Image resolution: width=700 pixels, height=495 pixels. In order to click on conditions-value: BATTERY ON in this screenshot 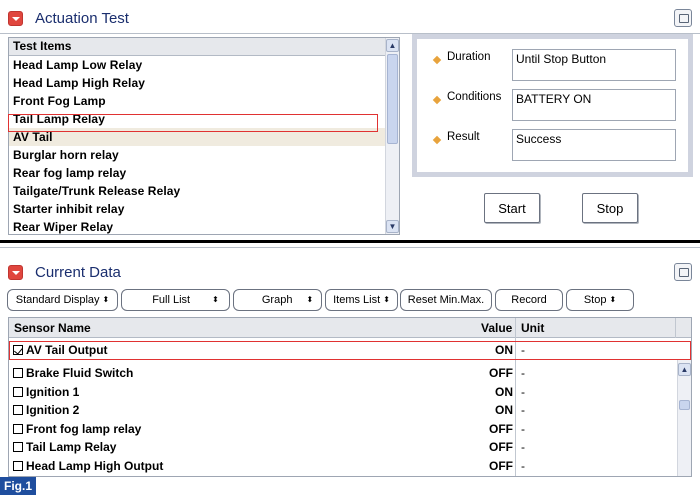, I will do `click(594, 105)`.